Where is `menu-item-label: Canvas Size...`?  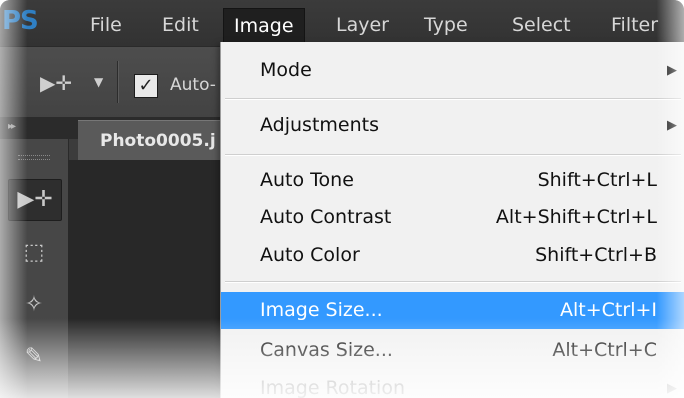 menu-item-label: Canvas Size... is located at coordinates (326, 350).